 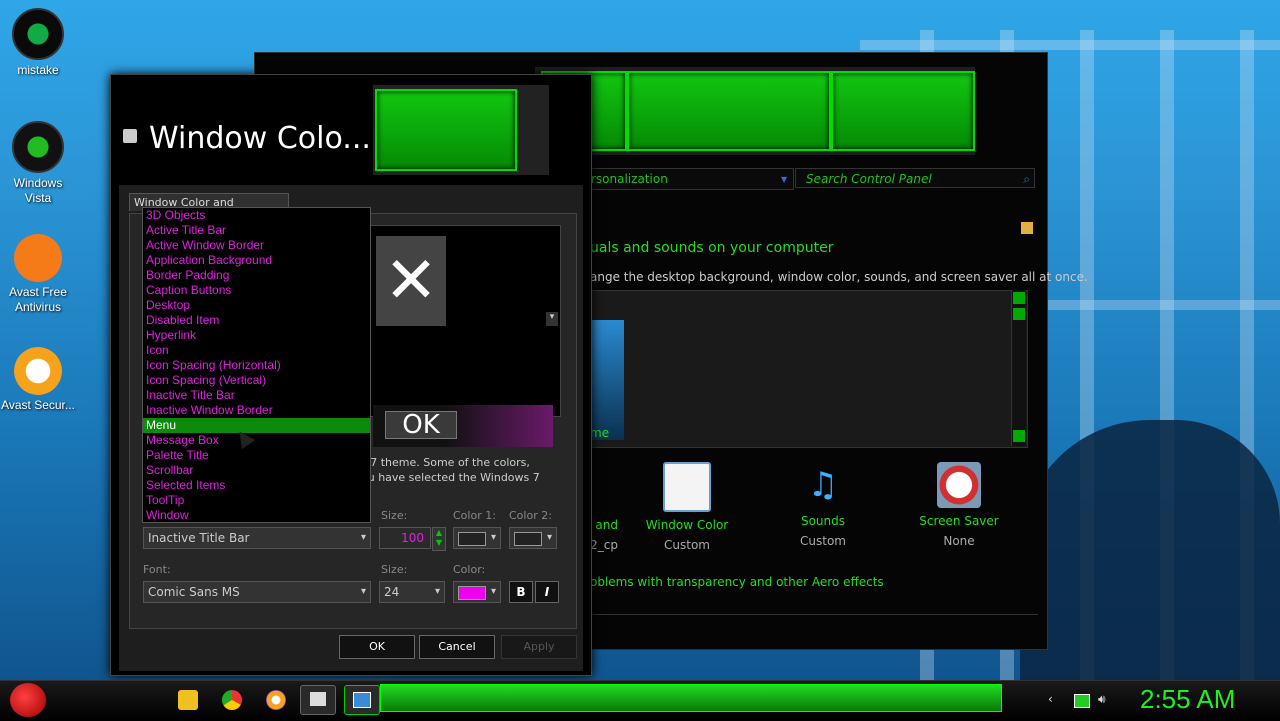 I want to click on font-color-picker: ▾, so click(x=477, y=592).